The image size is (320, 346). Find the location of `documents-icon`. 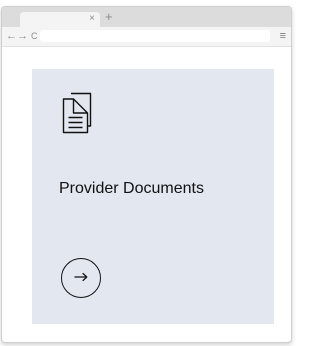

documents-icon is located at coordinates (77, 115).